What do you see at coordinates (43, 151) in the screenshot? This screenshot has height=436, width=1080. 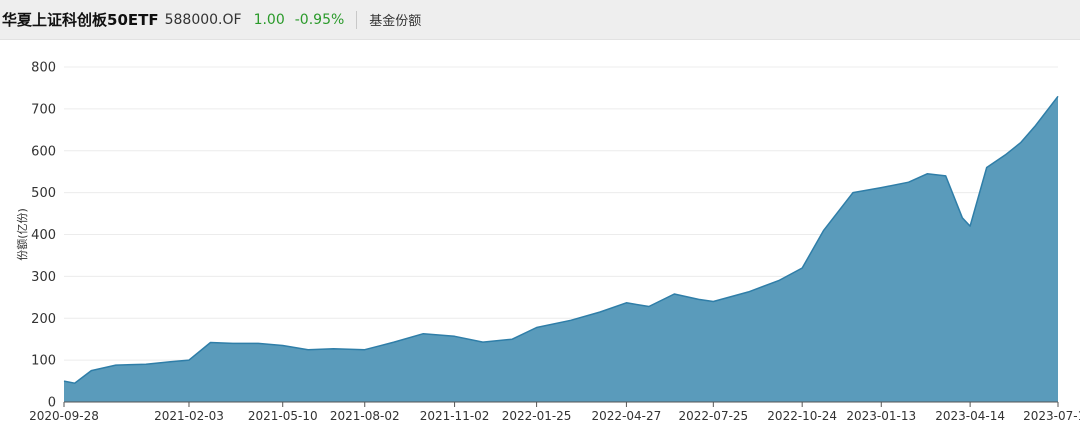 I see `y-tick-label: 600` at bounding box center [43, 151].